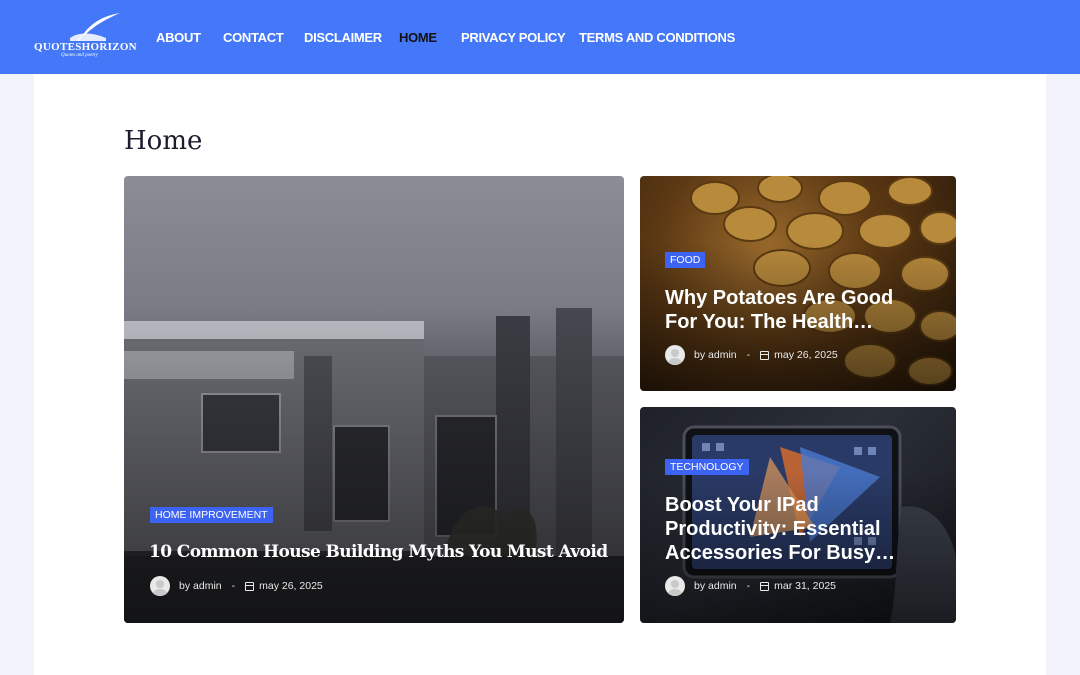 This screenshot has height=675, width=1080. Describe the element at coordinates (707, 467) in the screenshot. I see `category-badge: TECHNOLOGY` at that location.